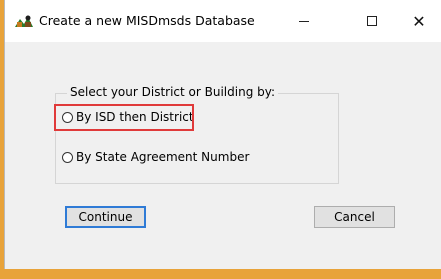 The height and width of the screenshot is (279, 441). I want to click on red-highlight-box, so click(124, 117).